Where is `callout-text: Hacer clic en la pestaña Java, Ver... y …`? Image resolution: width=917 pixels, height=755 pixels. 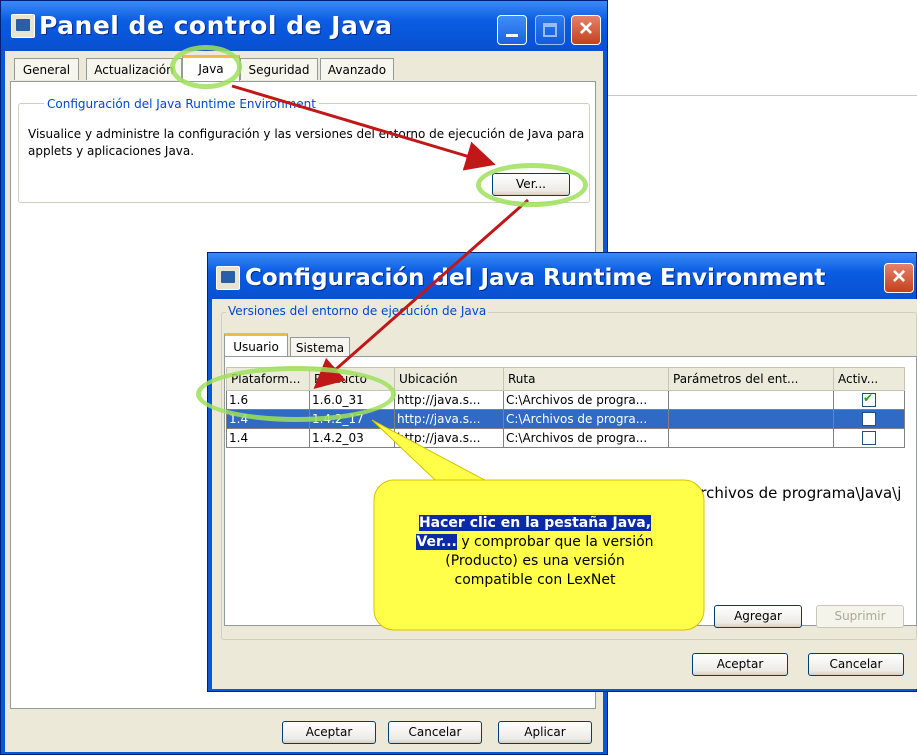
callout-text: Hacer clic en la pestaña Java, Ver... y … is located at coordinates (535, 552).